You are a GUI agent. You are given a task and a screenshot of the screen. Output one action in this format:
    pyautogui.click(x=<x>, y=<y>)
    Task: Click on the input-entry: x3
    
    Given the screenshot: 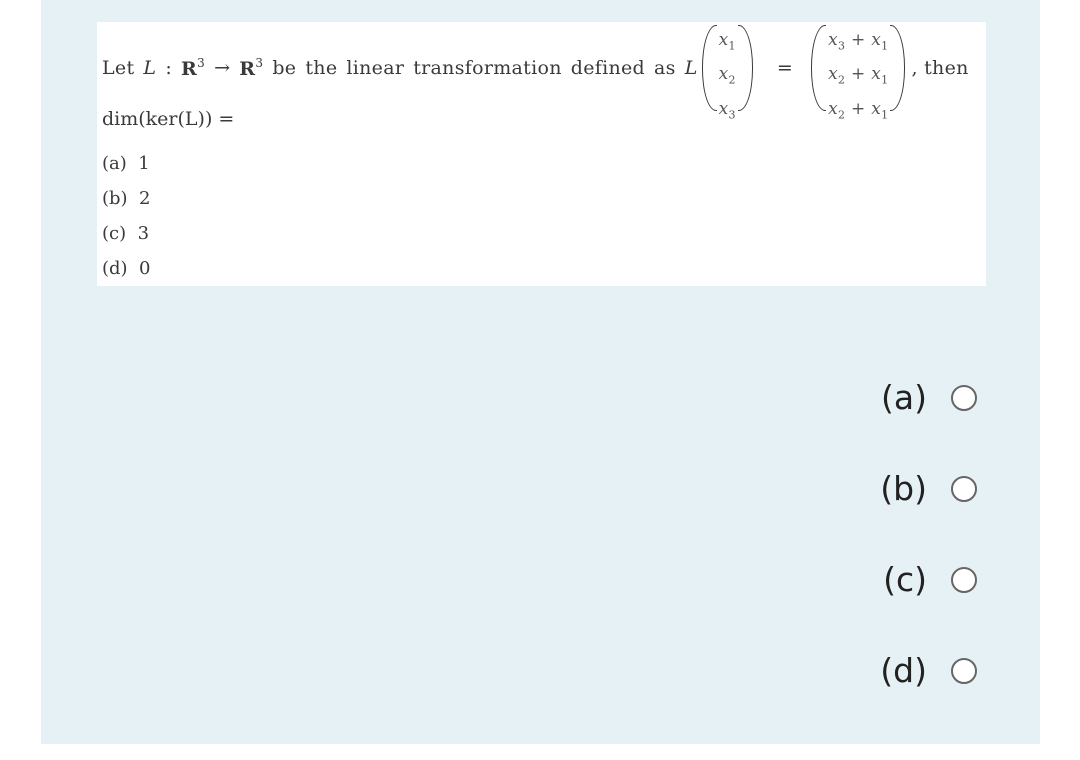 What is the action you would take?
    pyautogui.click(x=727, y=110)
    